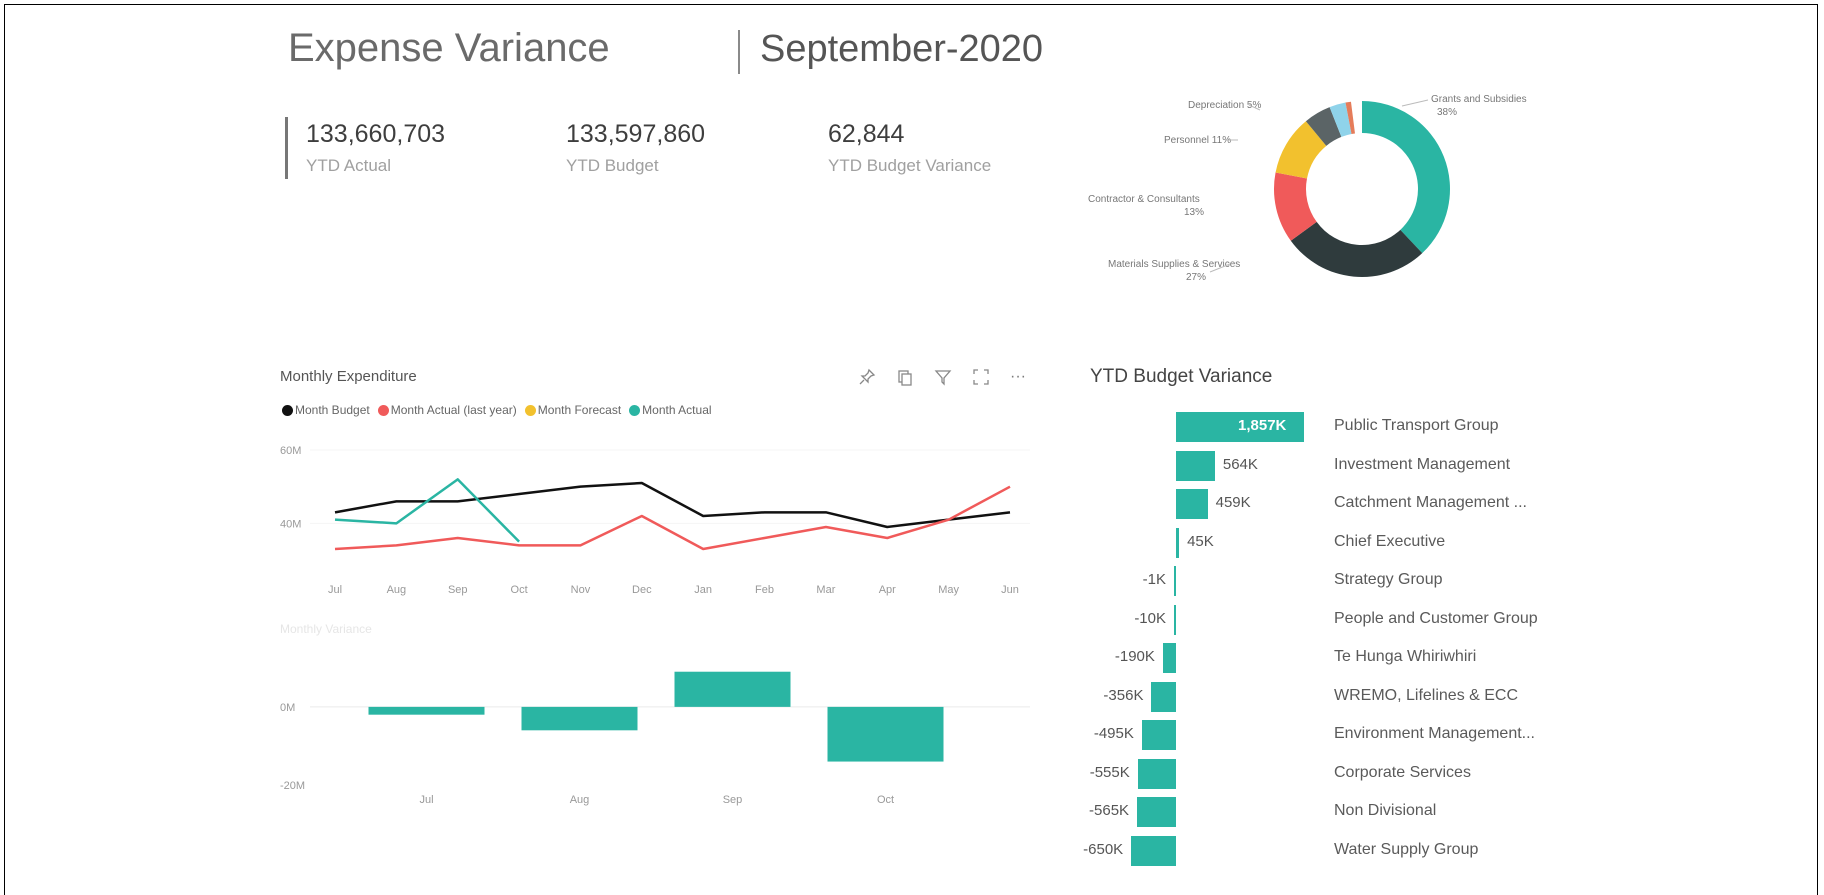  What do you see at coordinates (290, 524) in the screenshot?
I see `y-tick-label: 40M` at bounding box center [290, 524].